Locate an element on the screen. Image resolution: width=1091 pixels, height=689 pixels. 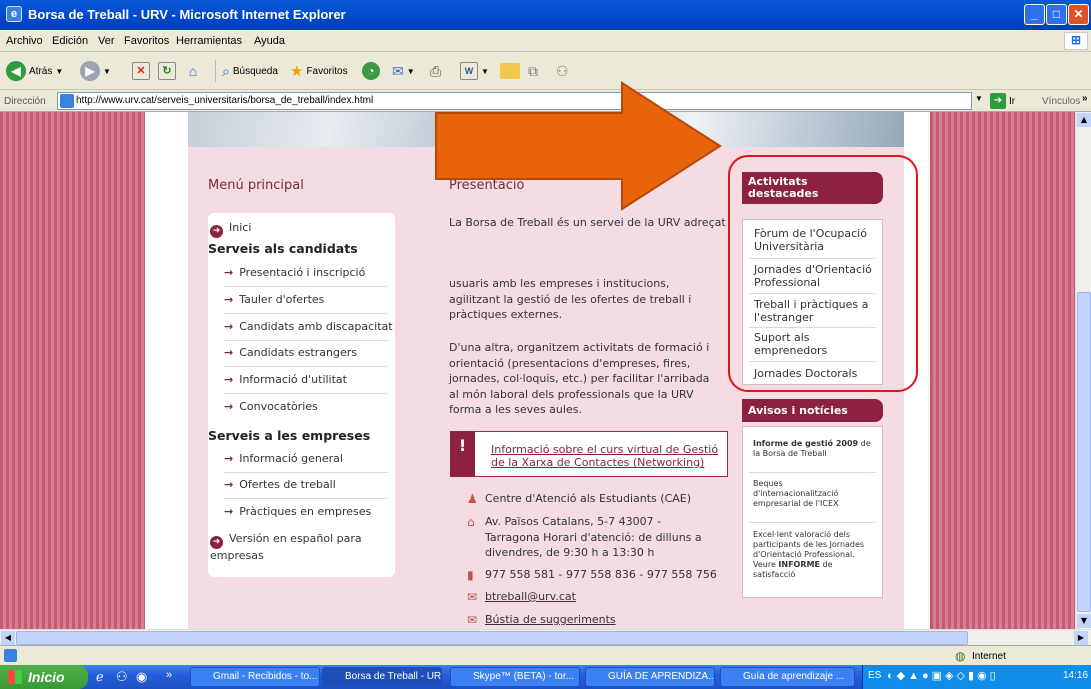
quicklaunch-browser-icon: ◉ is located at coordinates (141, 677).